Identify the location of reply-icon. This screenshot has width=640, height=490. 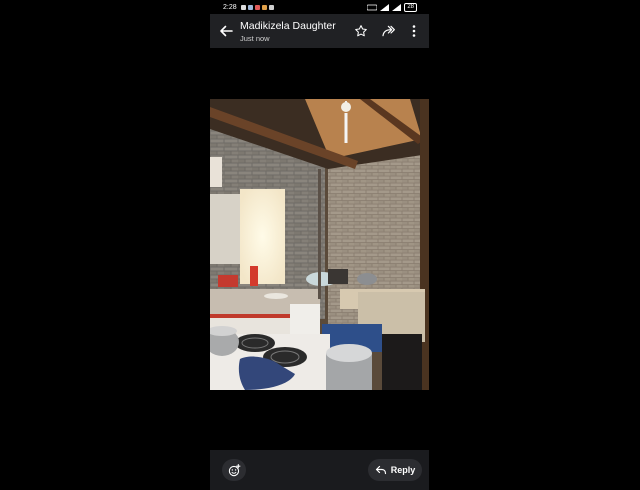
(380, 470).